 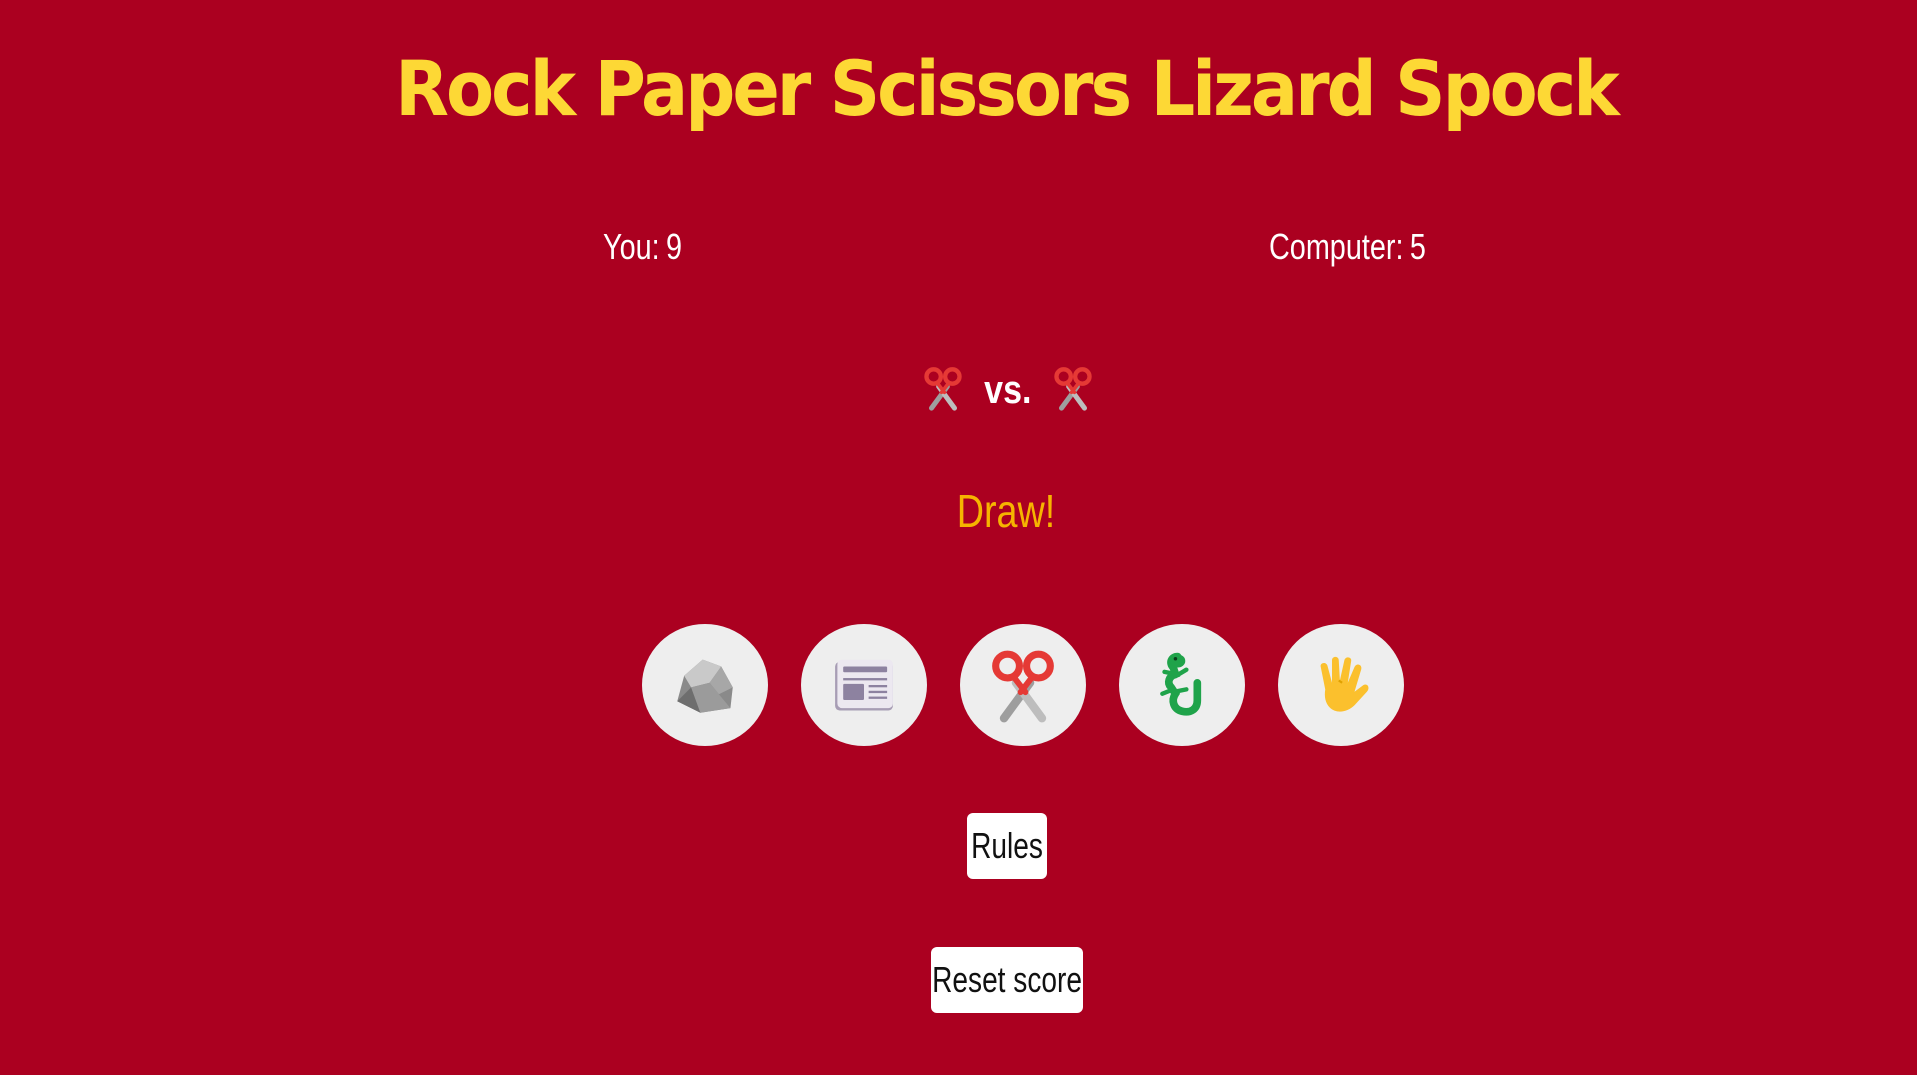 I want to click on rules-button-label: Rules, so click(x=1007, y=845).